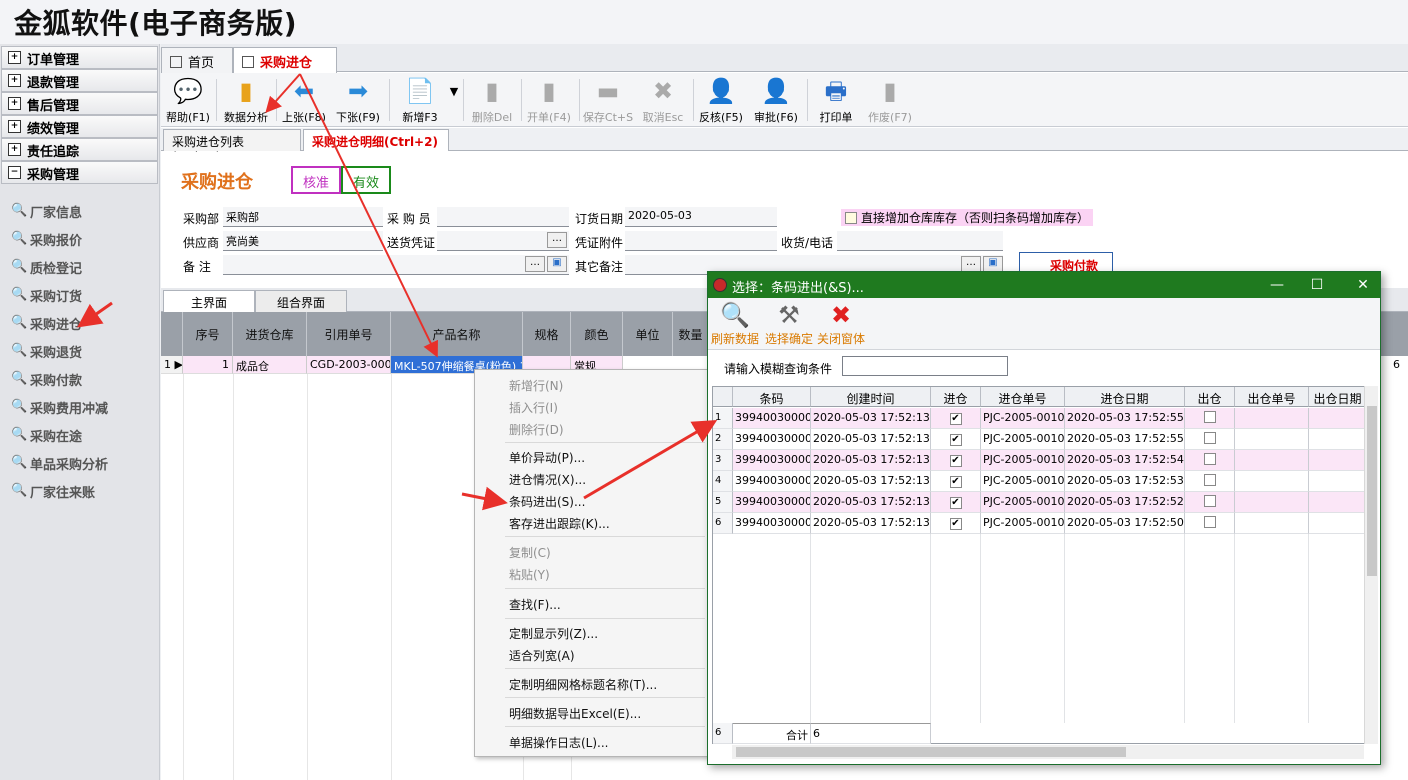 Image resolution: width=1408 pixels, height=780 pixels. What do you see at coordinates (79, 464) in the screenshot?
I see `sidebar-item-item-analysis: 🔍 单品采购分析` at bounding box center [79, 464].